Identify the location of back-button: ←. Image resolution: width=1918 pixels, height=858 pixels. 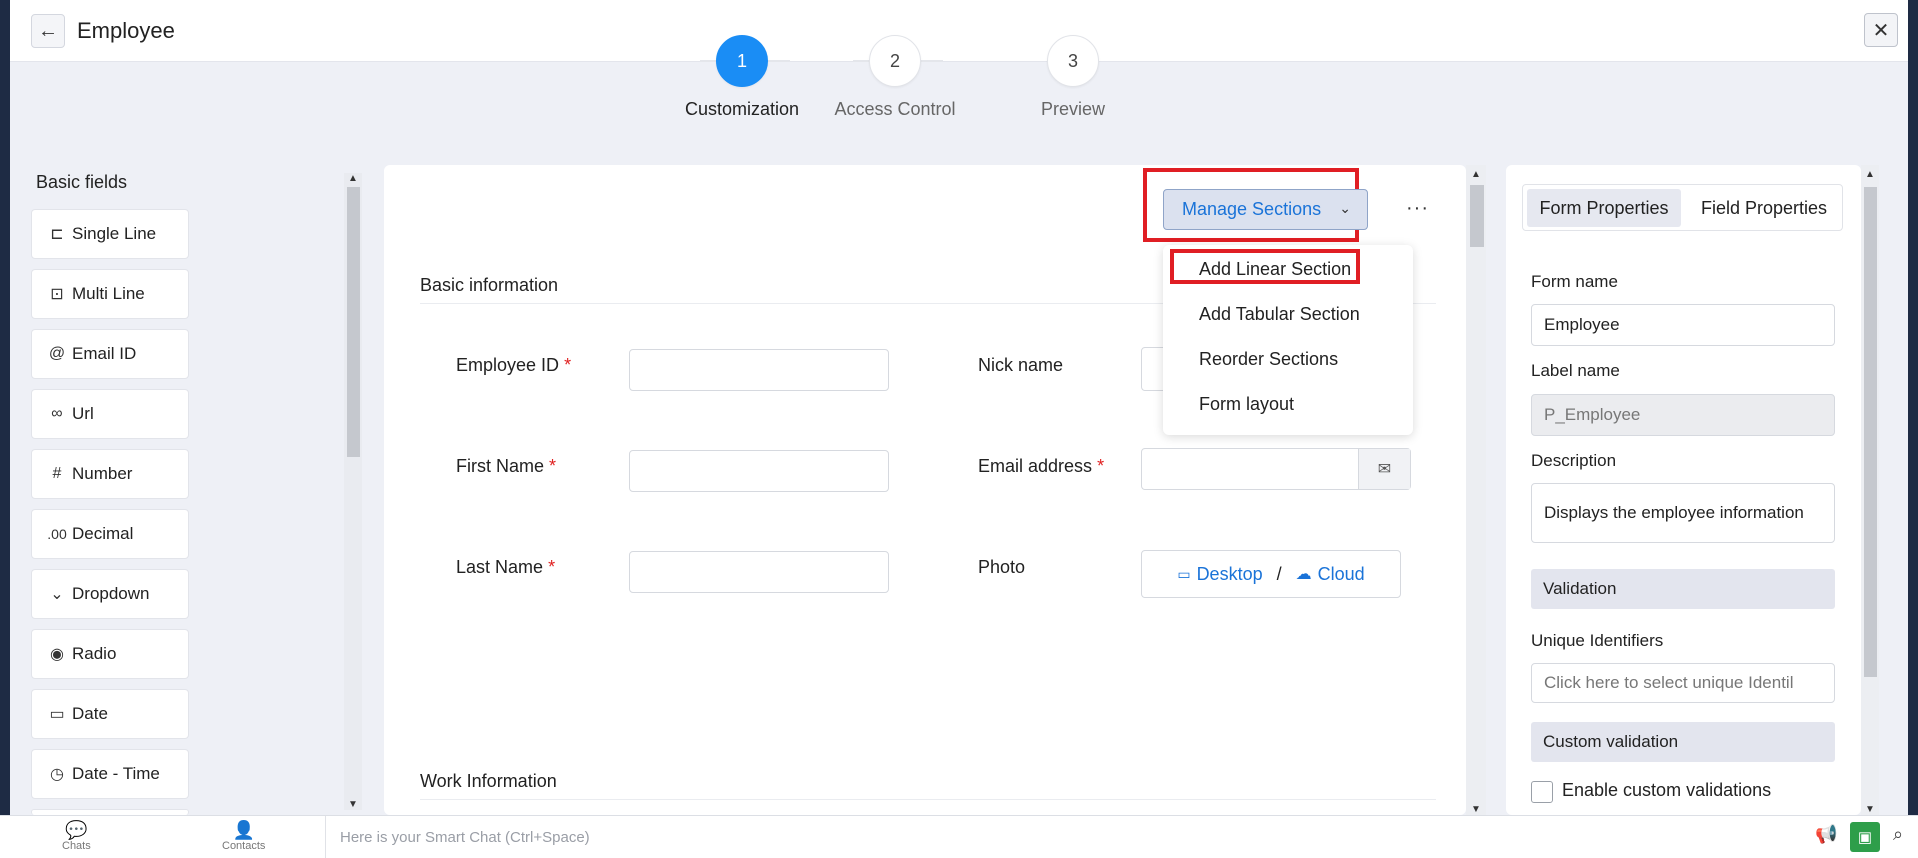
(48, 31).